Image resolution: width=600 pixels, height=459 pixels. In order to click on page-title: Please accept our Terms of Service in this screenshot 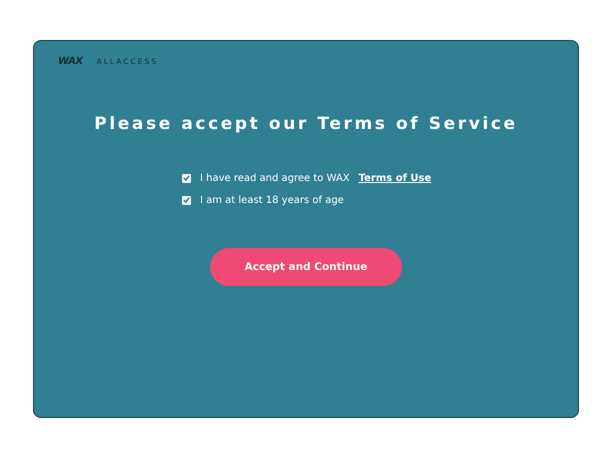, I will do `click(306, 124)`.